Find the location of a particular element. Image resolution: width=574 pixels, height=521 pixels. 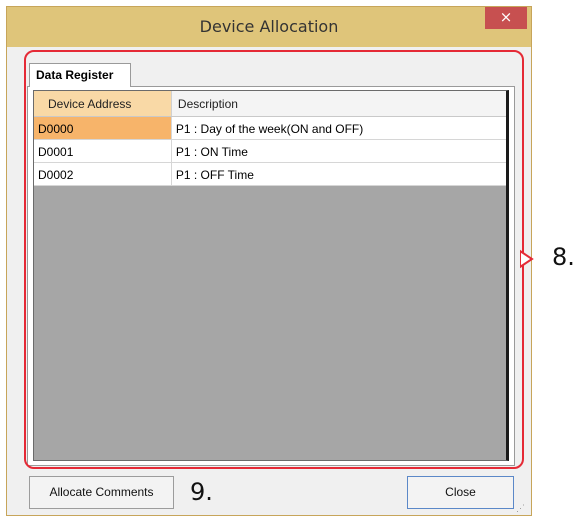

callout-label-8: 8. is located at coordinates (563, 257).